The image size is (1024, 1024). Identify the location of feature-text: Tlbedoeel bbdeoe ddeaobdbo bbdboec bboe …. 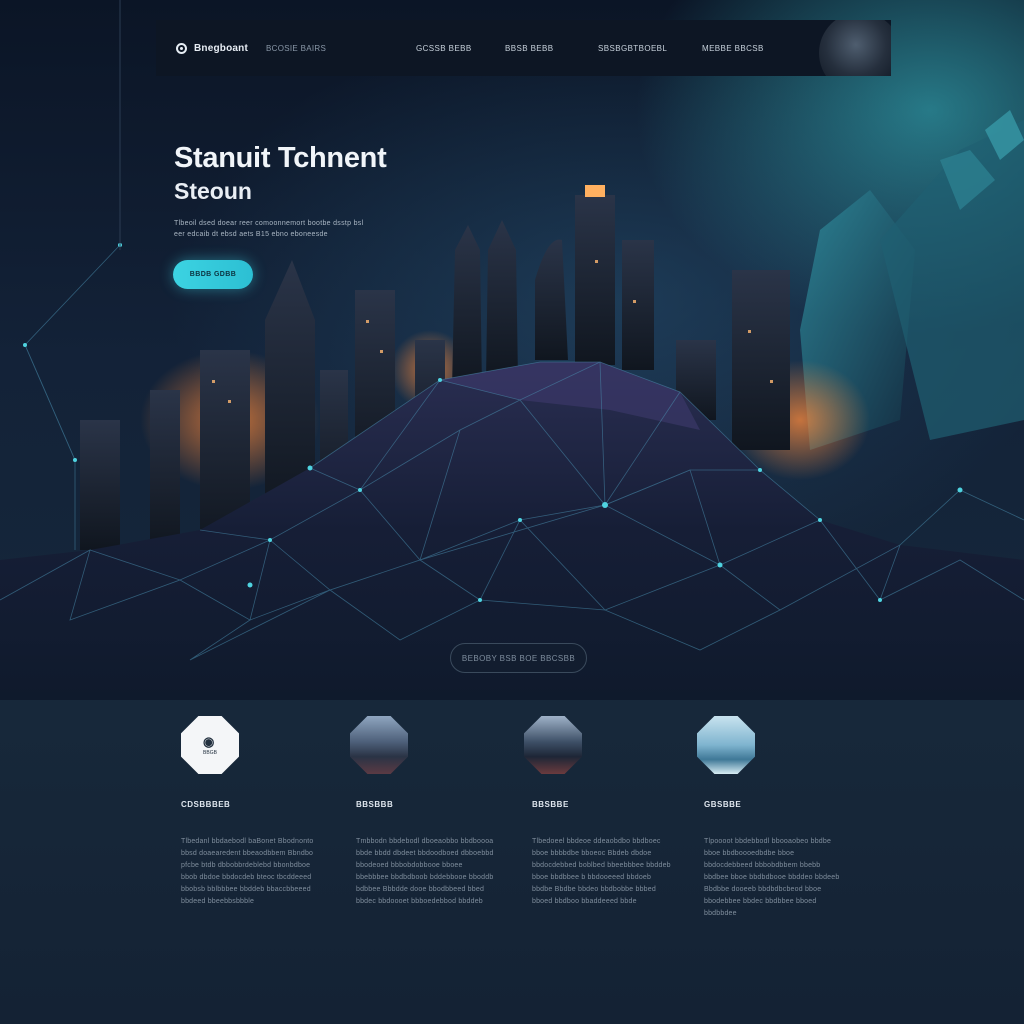
(601, 871).